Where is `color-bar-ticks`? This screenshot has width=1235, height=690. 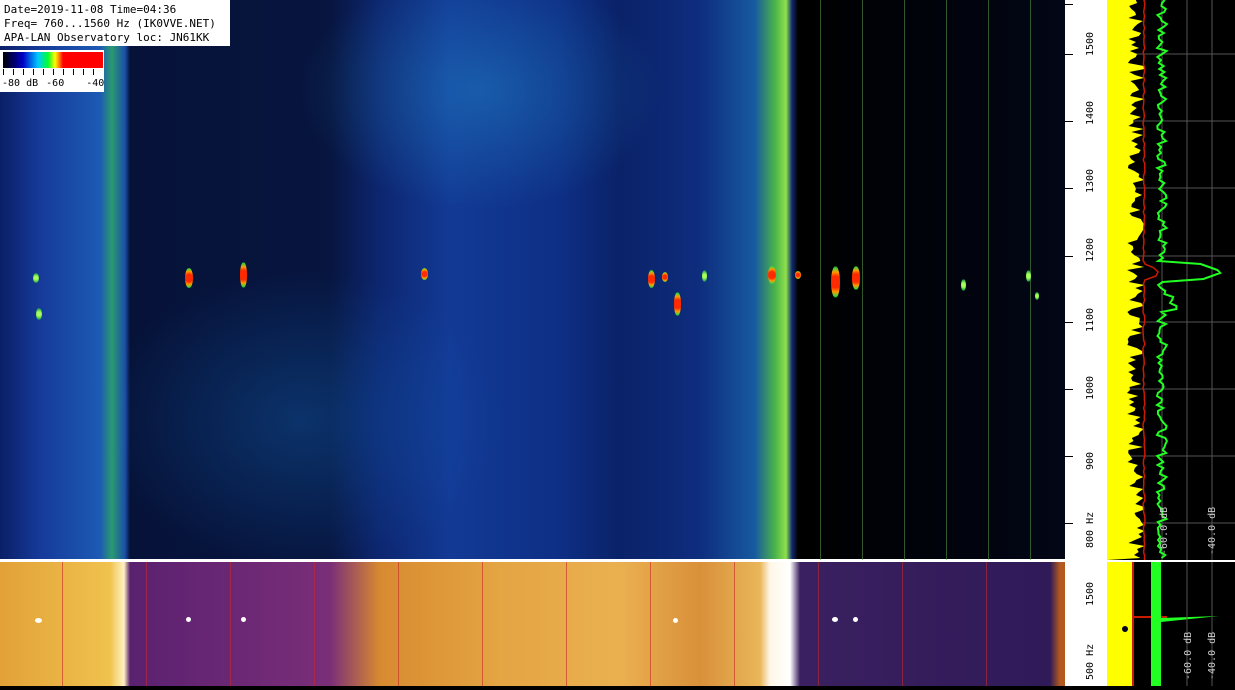 color-bar-ticks is located at coordinates (53, 72).